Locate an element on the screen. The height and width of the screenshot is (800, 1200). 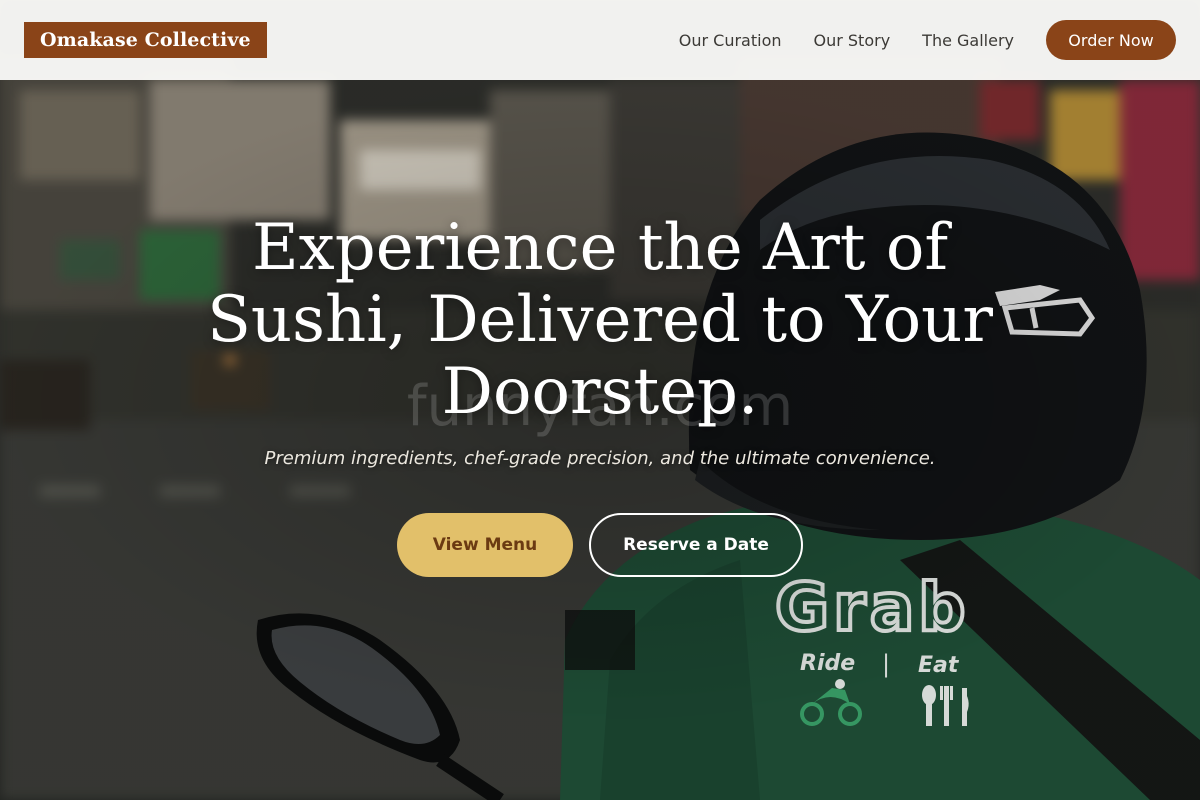
nav-link-our-curation: Our Curation is located at coordinates (730, 40).